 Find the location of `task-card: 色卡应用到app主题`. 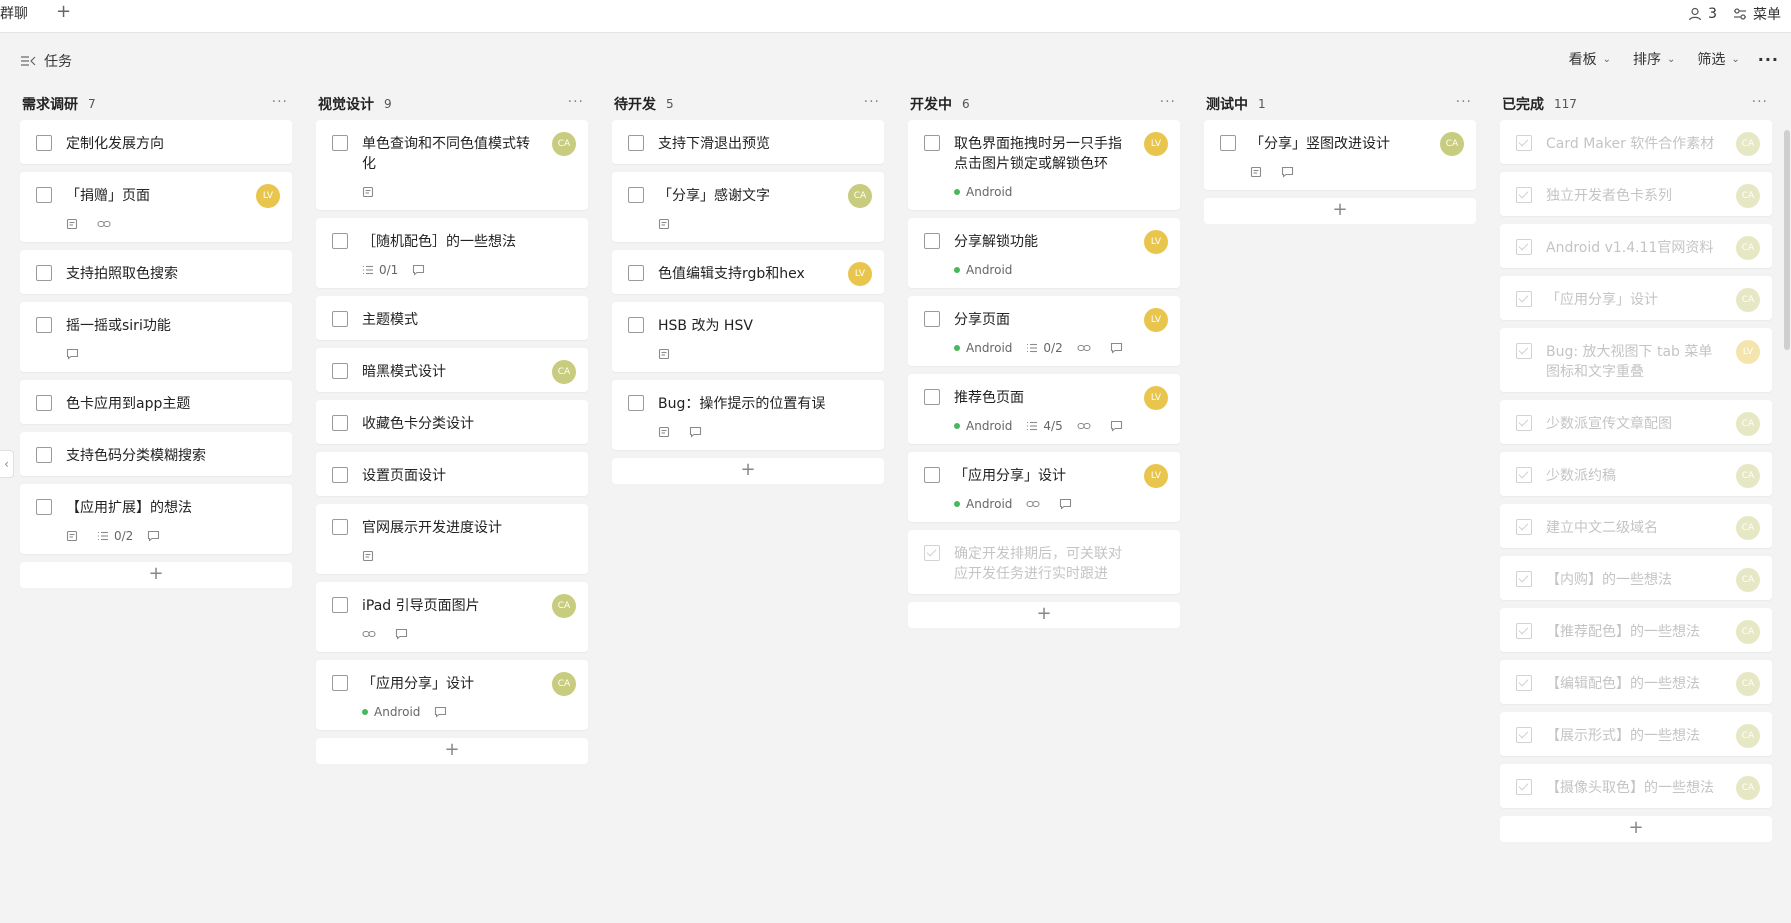

task-card: 色卡应用到app主题 is located at coordinates (156, 402).